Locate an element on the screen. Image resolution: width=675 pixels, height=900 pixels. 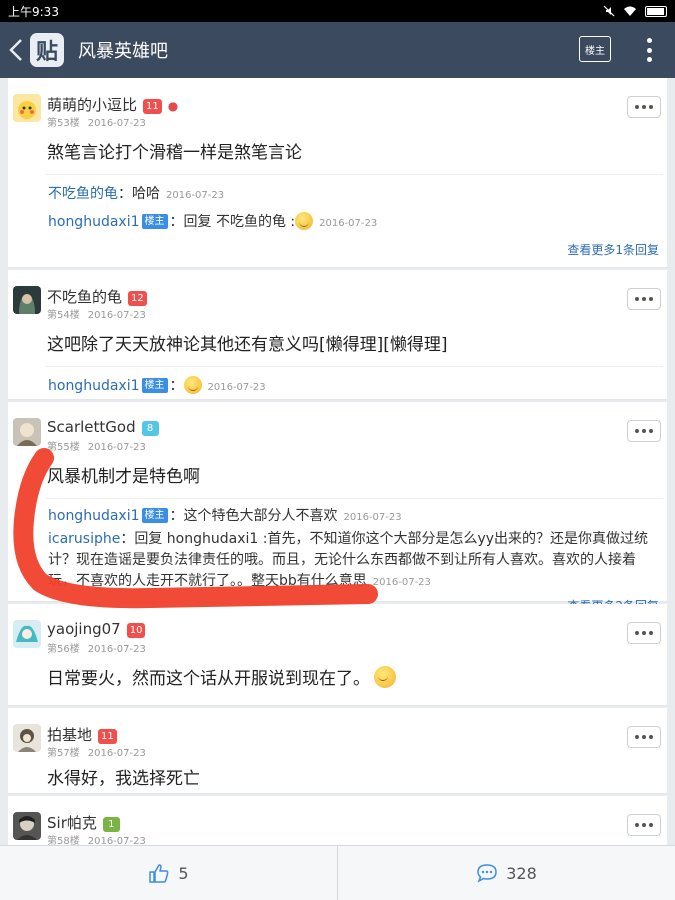
level-badge: 8 is located at coordinates (150, 428).